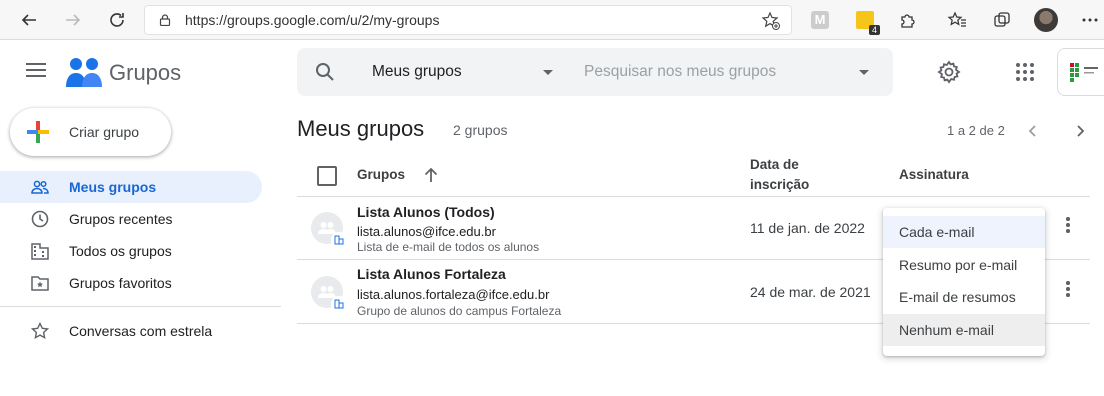 This screenshot has height=396, width=1104. What do you see at coordinates (448, 247) in the screenshot?
I see `group-description: Lista de e-mail de todos os alunos` at bounding box center [448, 247].